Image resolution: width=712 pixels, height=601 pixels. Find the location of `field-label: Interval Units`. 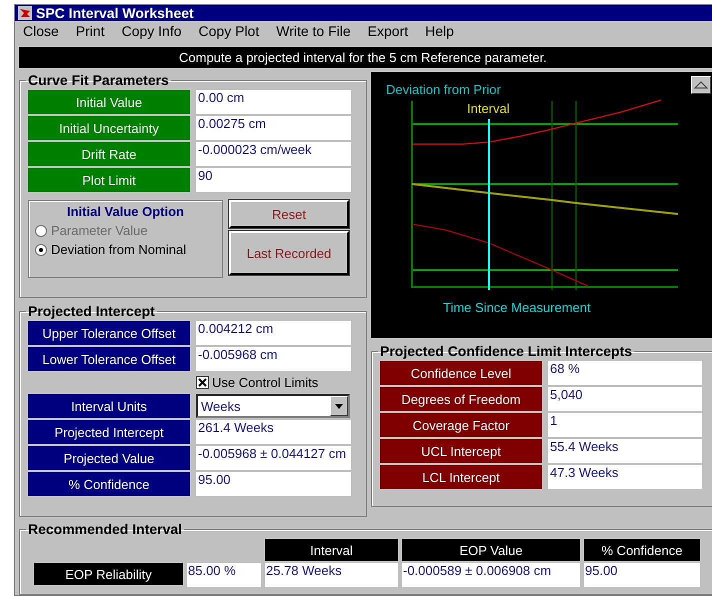

field-label: Interval Units is located at coordinates (109, 406).